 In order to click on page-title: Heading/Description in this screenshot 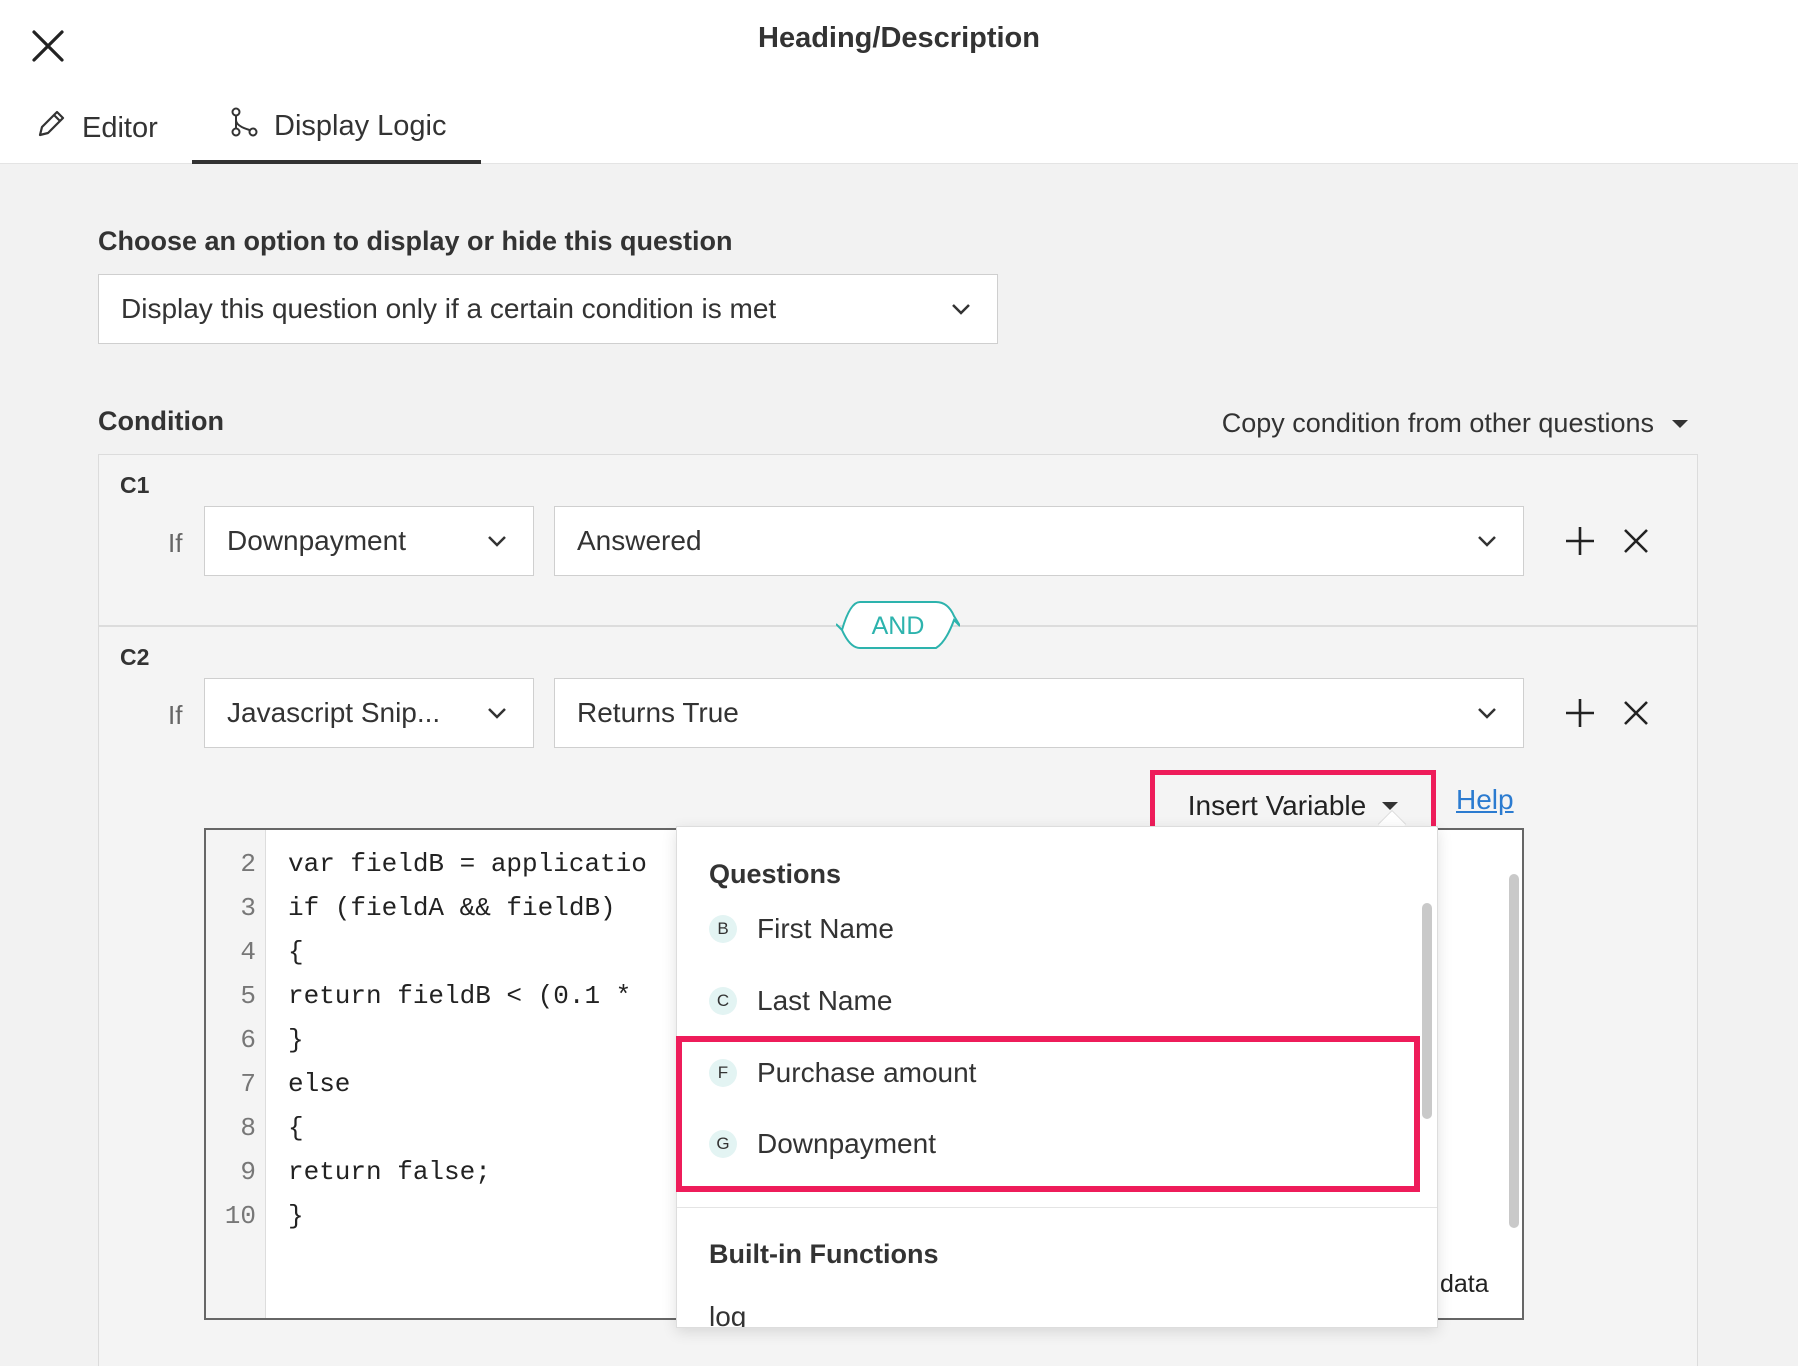, I will do `click(899, 38)`.